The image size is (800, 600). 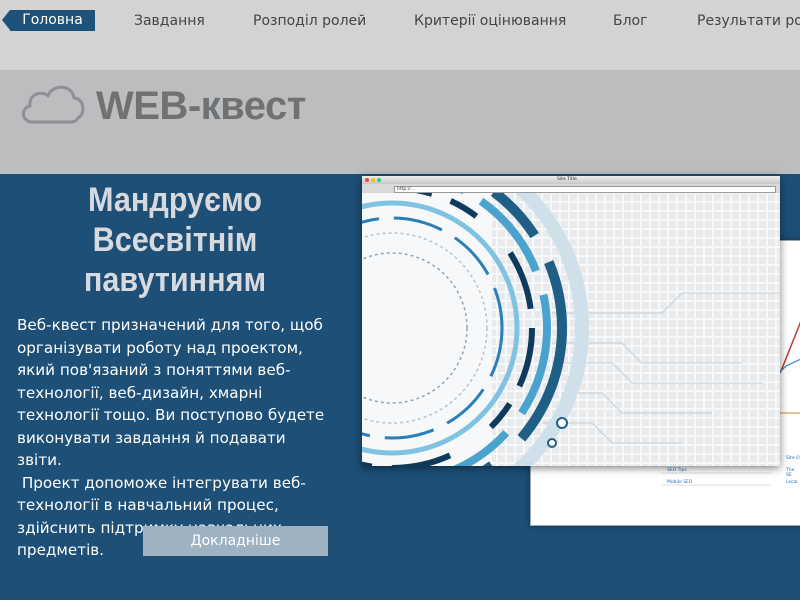 I want to click on nav-item-tasks: Завдання, so click(x=169, y=21).